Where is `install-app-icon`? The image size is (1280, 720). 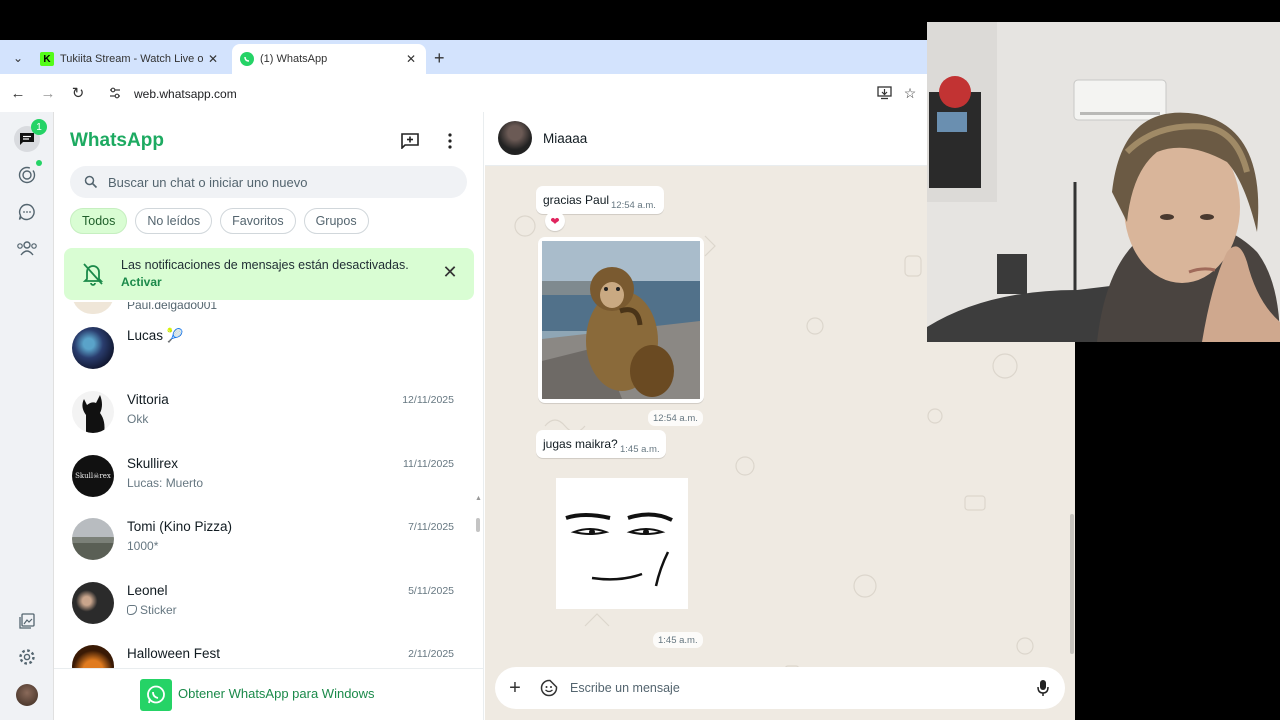
install-app-icon is located at coordinates (884, 93).